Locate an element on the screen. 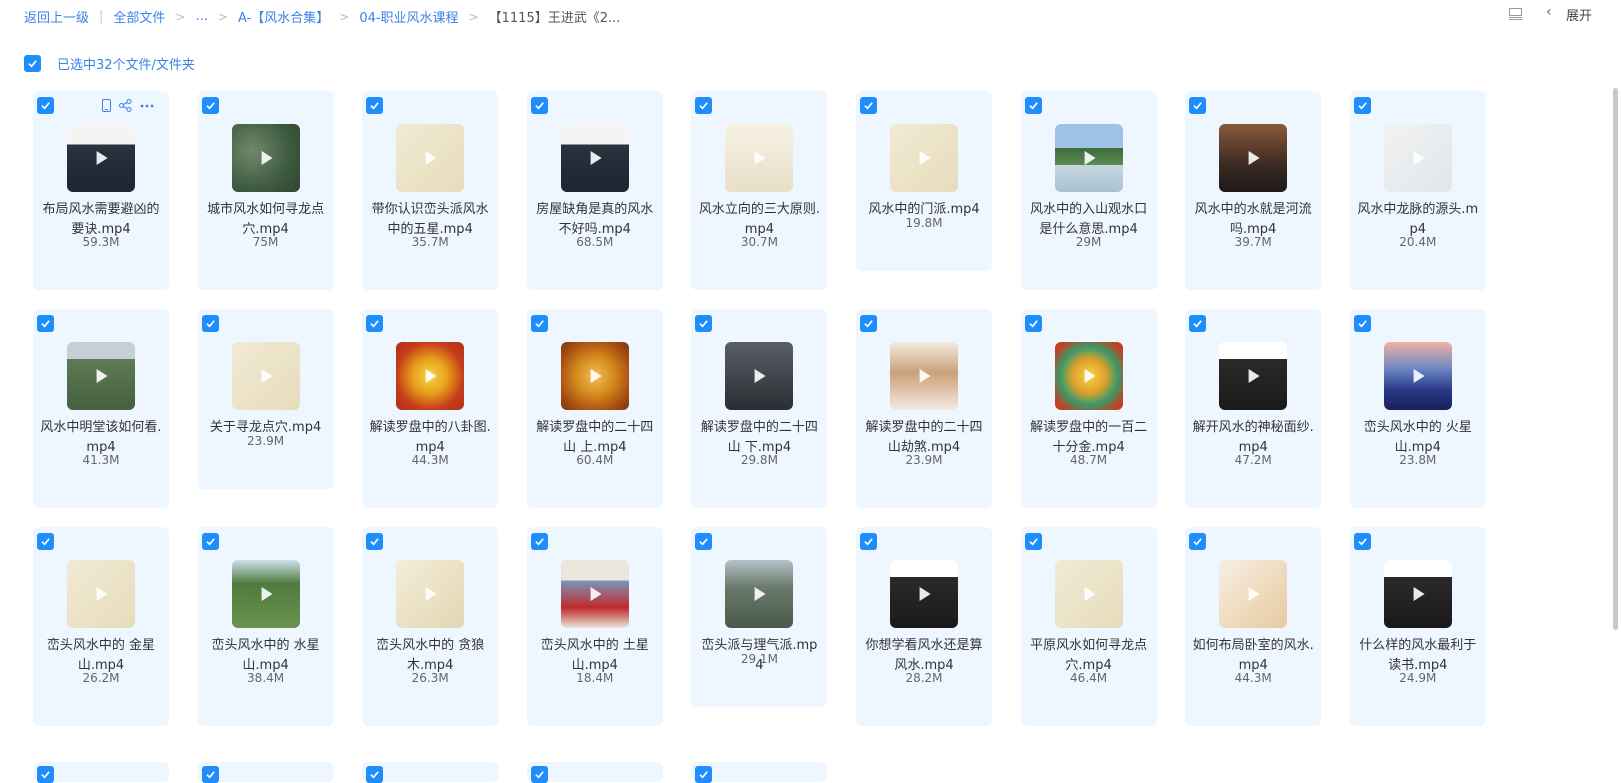 Image resolution: width=1621 pixels, height=783 pixels. file-card: 房屋缺角是真的风水不好吗.mp4 68.5M is located at coordinates (594, 190).